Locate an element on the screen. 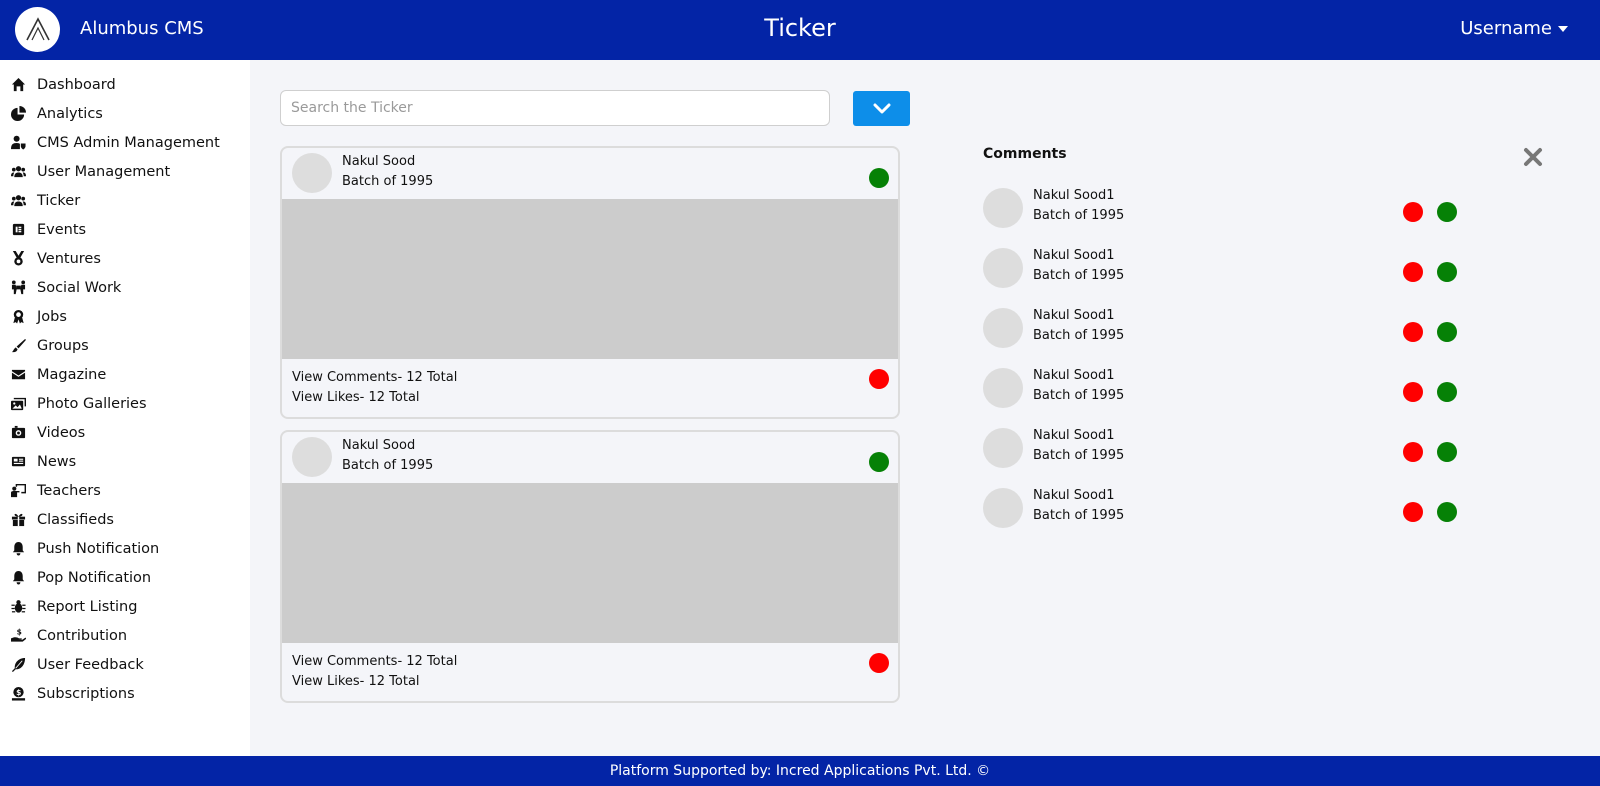  award-icon is located at coordinates (18, 316).